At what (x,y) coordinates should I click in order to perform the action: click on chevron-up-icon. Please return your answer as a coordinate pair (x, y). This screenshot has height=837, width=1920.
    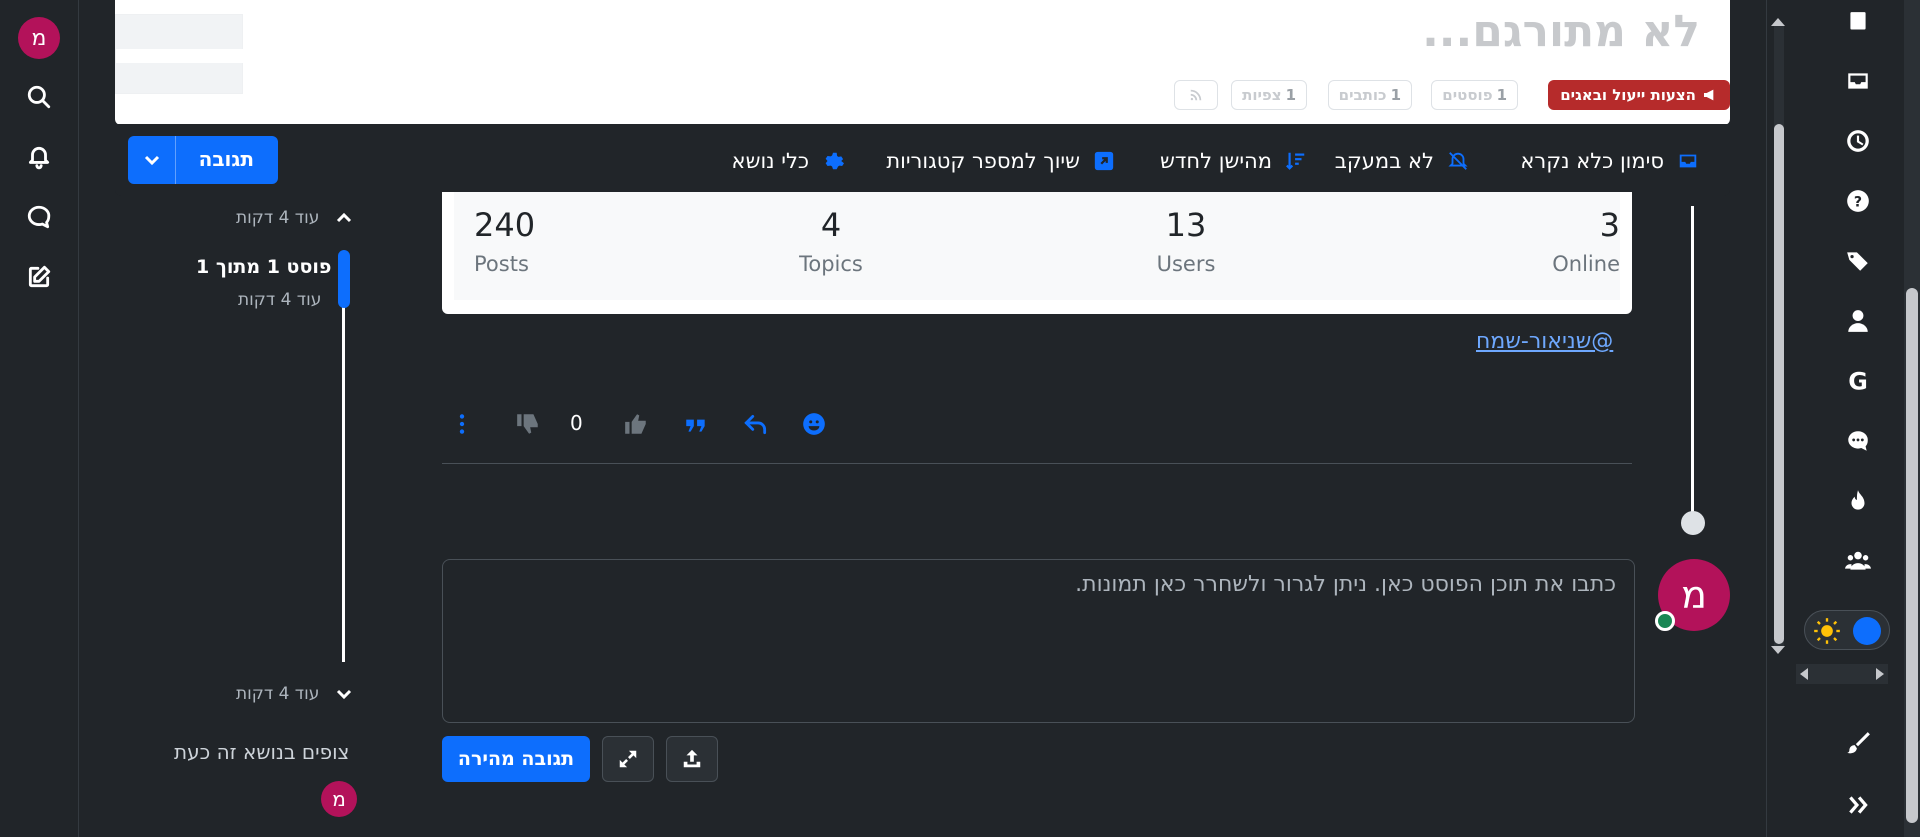
    Looking at the image, I should click on (344, 217).